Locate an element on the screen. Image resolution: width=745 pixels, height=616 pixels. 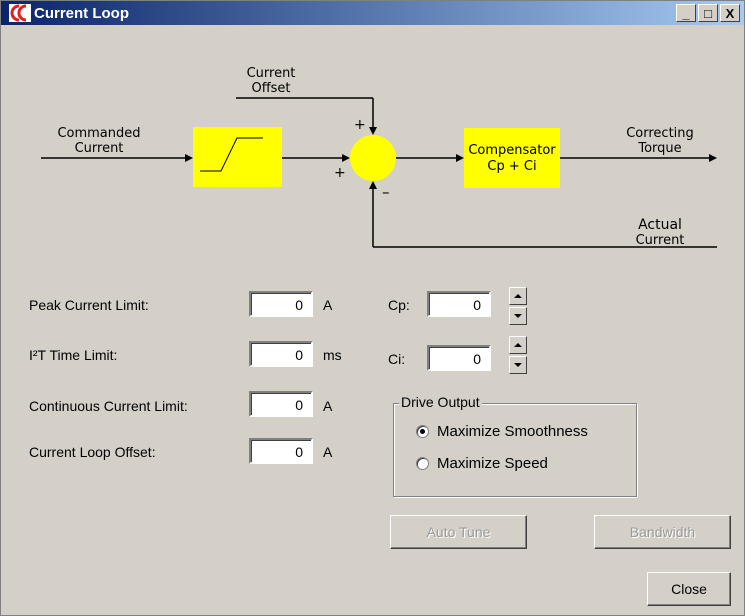
bandwidth-button: Bandwidth is located at coordinates (662, 532).